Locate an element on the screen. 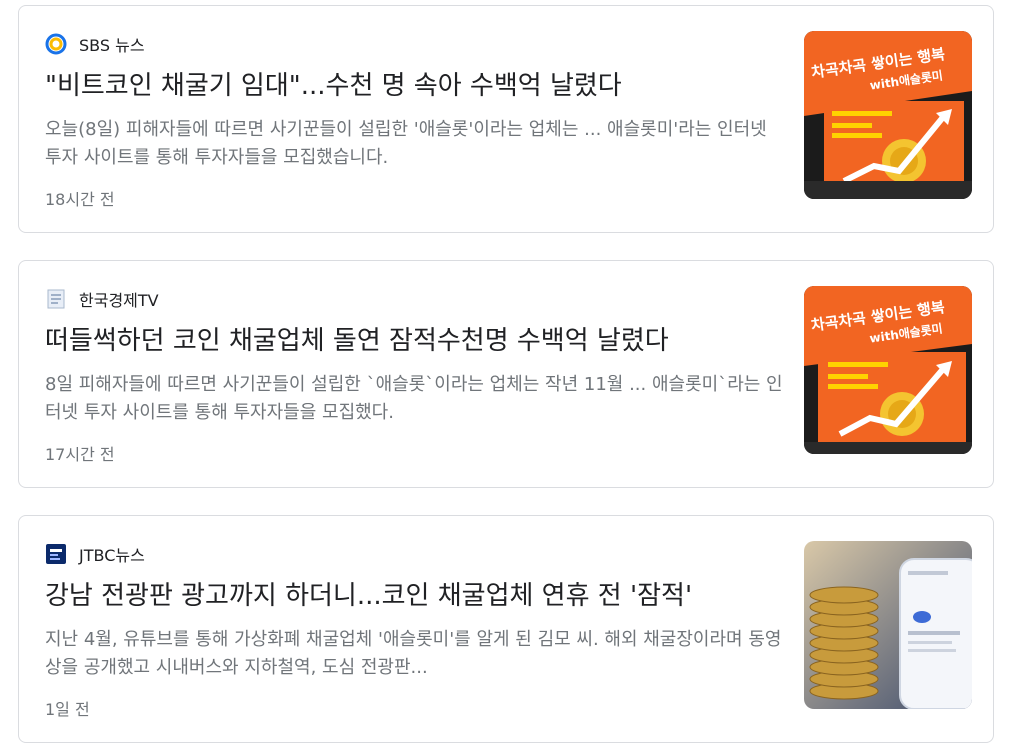 This screenshot has height=754, width=1018. timestamp: 17시간 전 is located at coordinates (80, 454).